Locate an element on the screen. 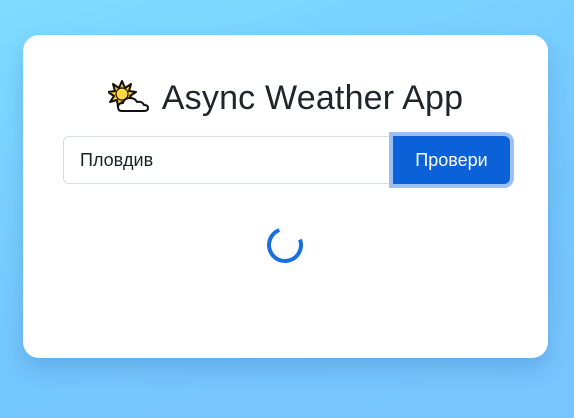 The image size is (574, 418). loading-spinner-icon is located at coordinates (285, 245).